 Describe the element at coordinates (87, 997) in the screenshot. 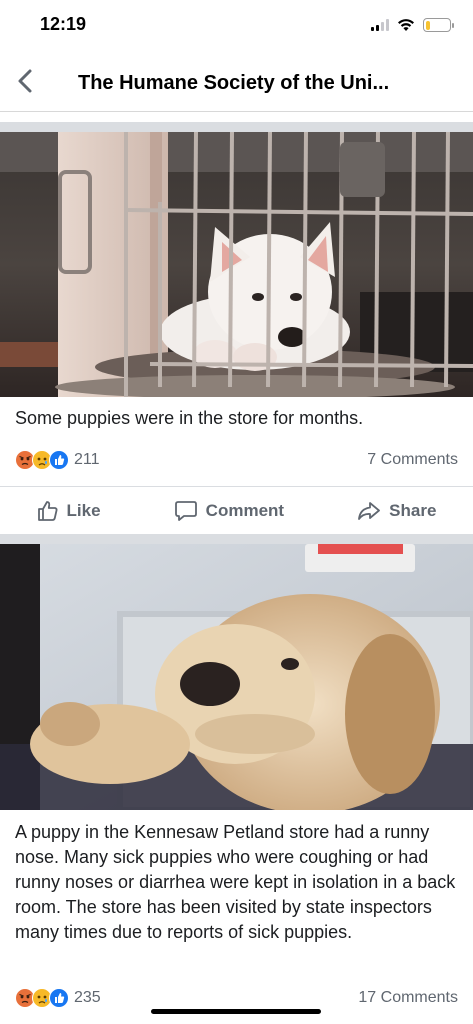

I see `reaction-count: 235` at that location.